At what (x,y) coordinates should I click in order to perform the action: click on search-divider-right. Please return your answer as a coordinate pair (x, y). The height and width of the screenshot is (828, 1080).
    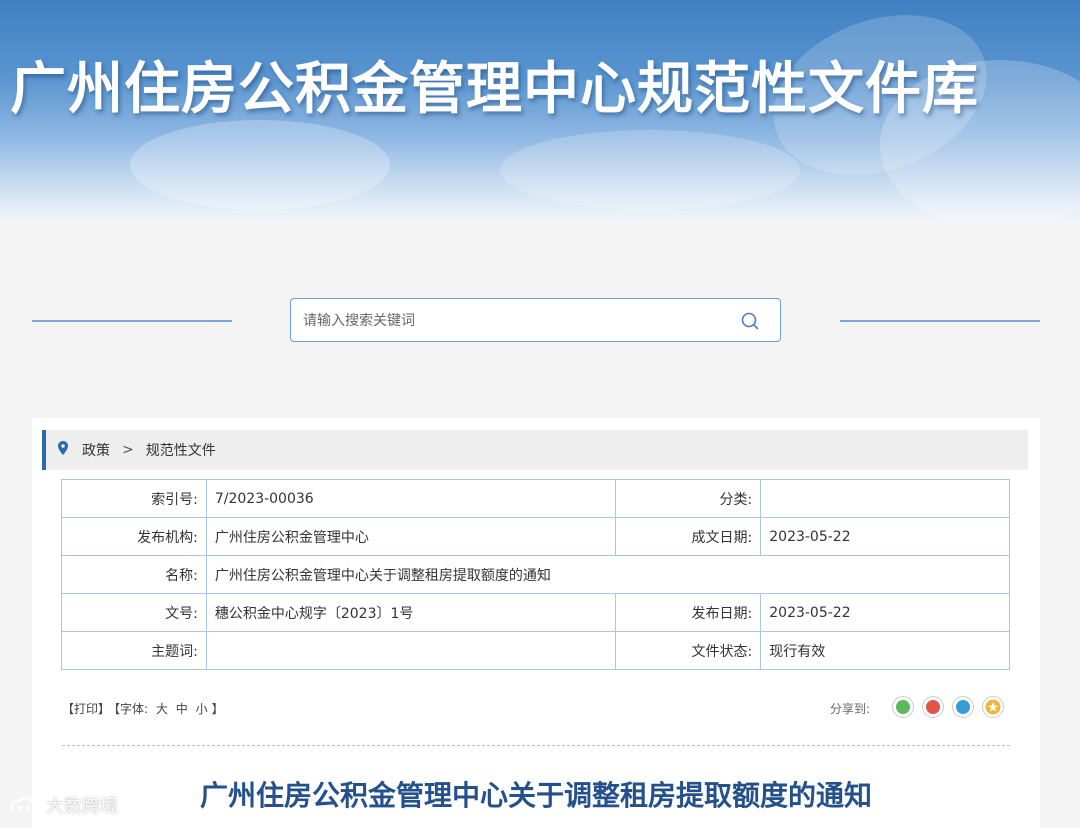
    Looking at the image, I should click on (940, 321).